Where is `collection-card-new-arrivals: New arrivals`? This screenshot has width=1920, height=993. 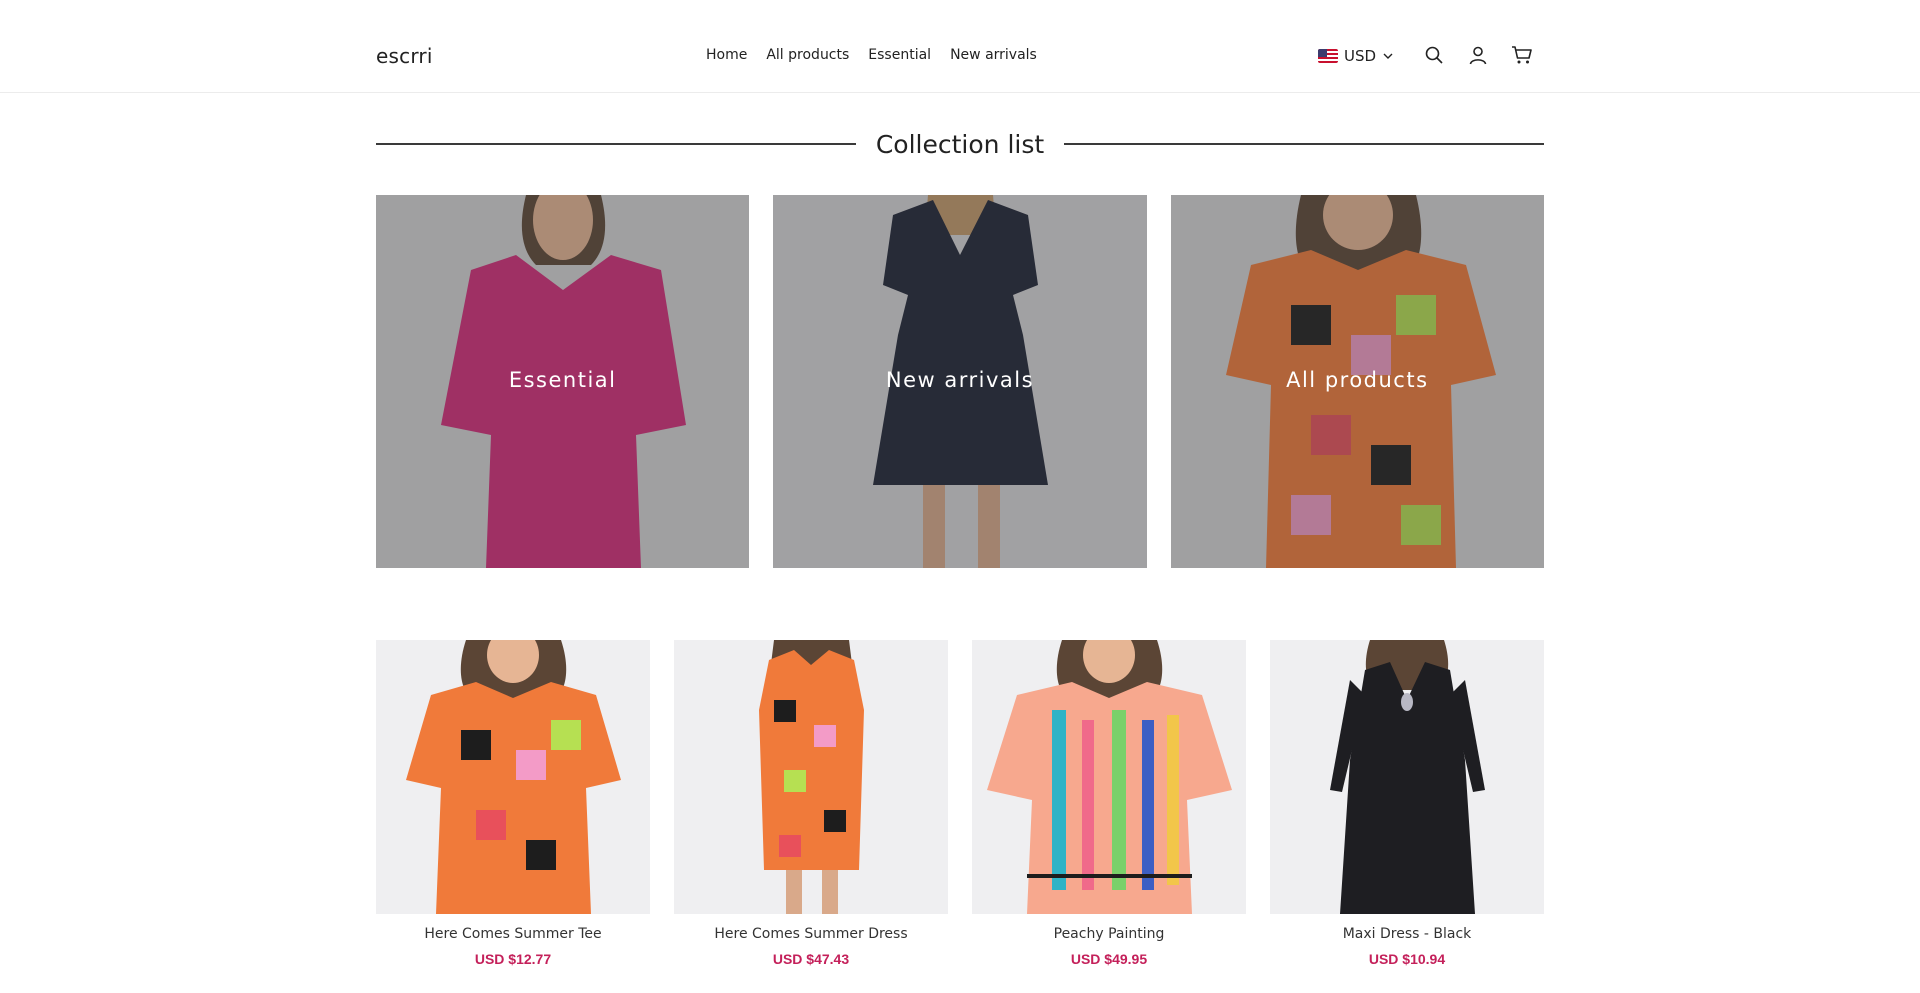 collection-card-new-arrivals: New arrivals is located at coordinates (960, 381).